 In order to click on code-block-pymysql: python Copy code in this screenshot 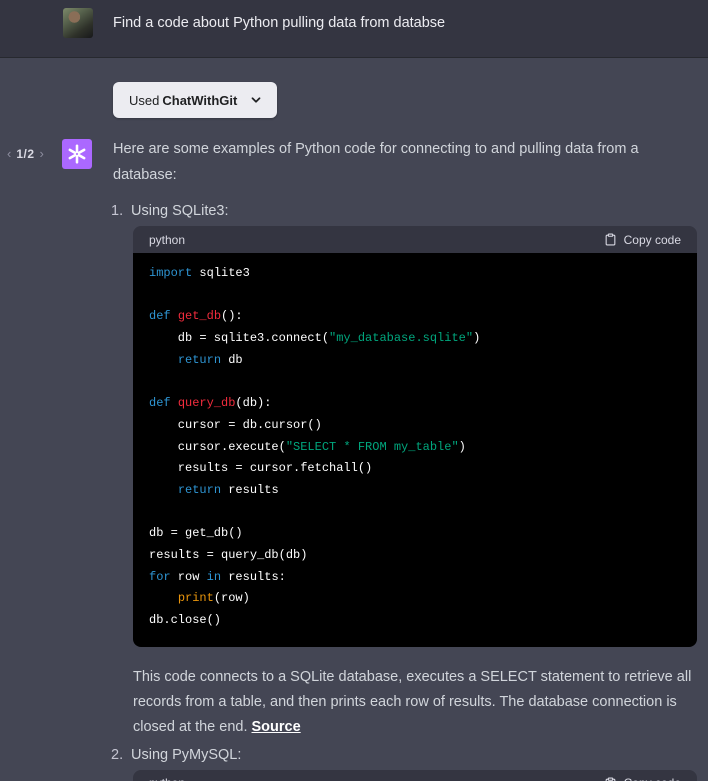, I will do `click(415, 775)`.